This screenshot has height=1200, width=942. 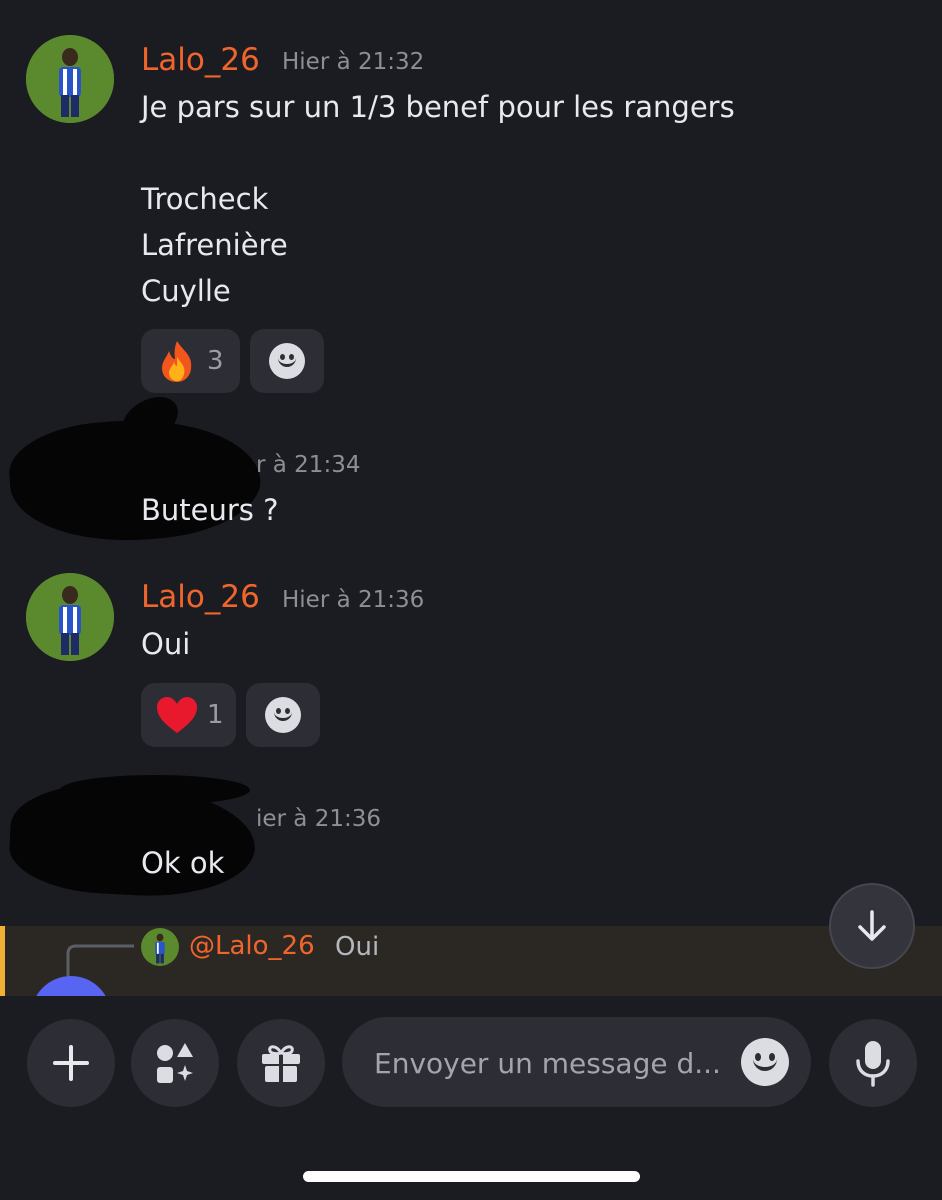 I want to click on timestamp: r à 21:34, so click(x=308, y=465).